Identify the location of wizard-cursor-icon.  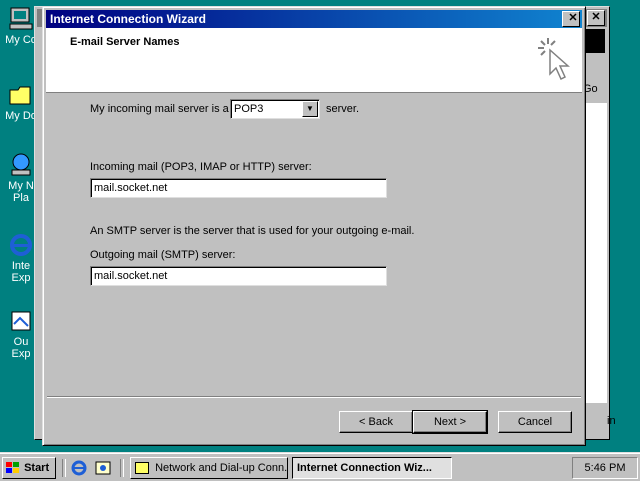
(554, 59).